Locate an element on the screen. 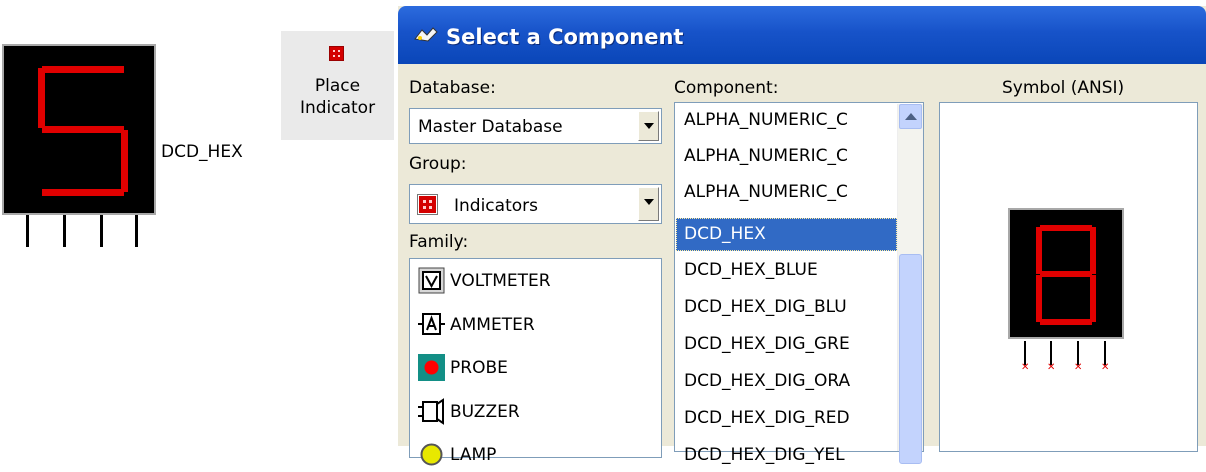 Image resolution: width=1206 pixels, height=472 pixels. symbol-seven-segment-display is located at coordinates (1066, 273).